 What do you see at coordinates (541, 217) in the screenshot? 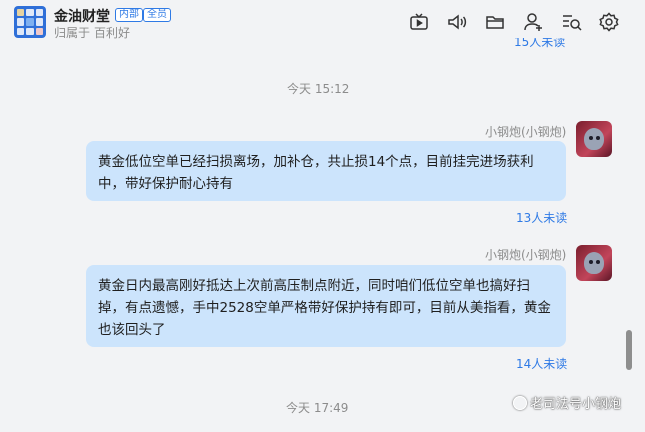
I see `unread-count: 13人未读` at bounding box center [541, 217].